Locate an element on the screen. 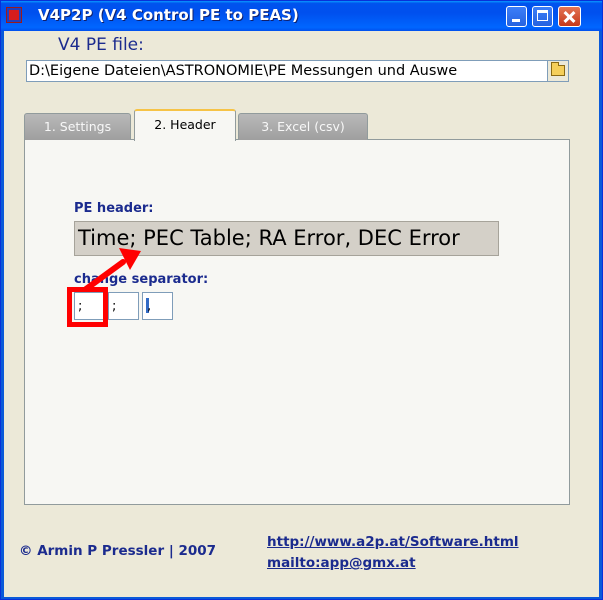 Image resolution: width=603 pixels, height=600 pixels. change-separator-label: change separator: is located at coordinates (141, 279).